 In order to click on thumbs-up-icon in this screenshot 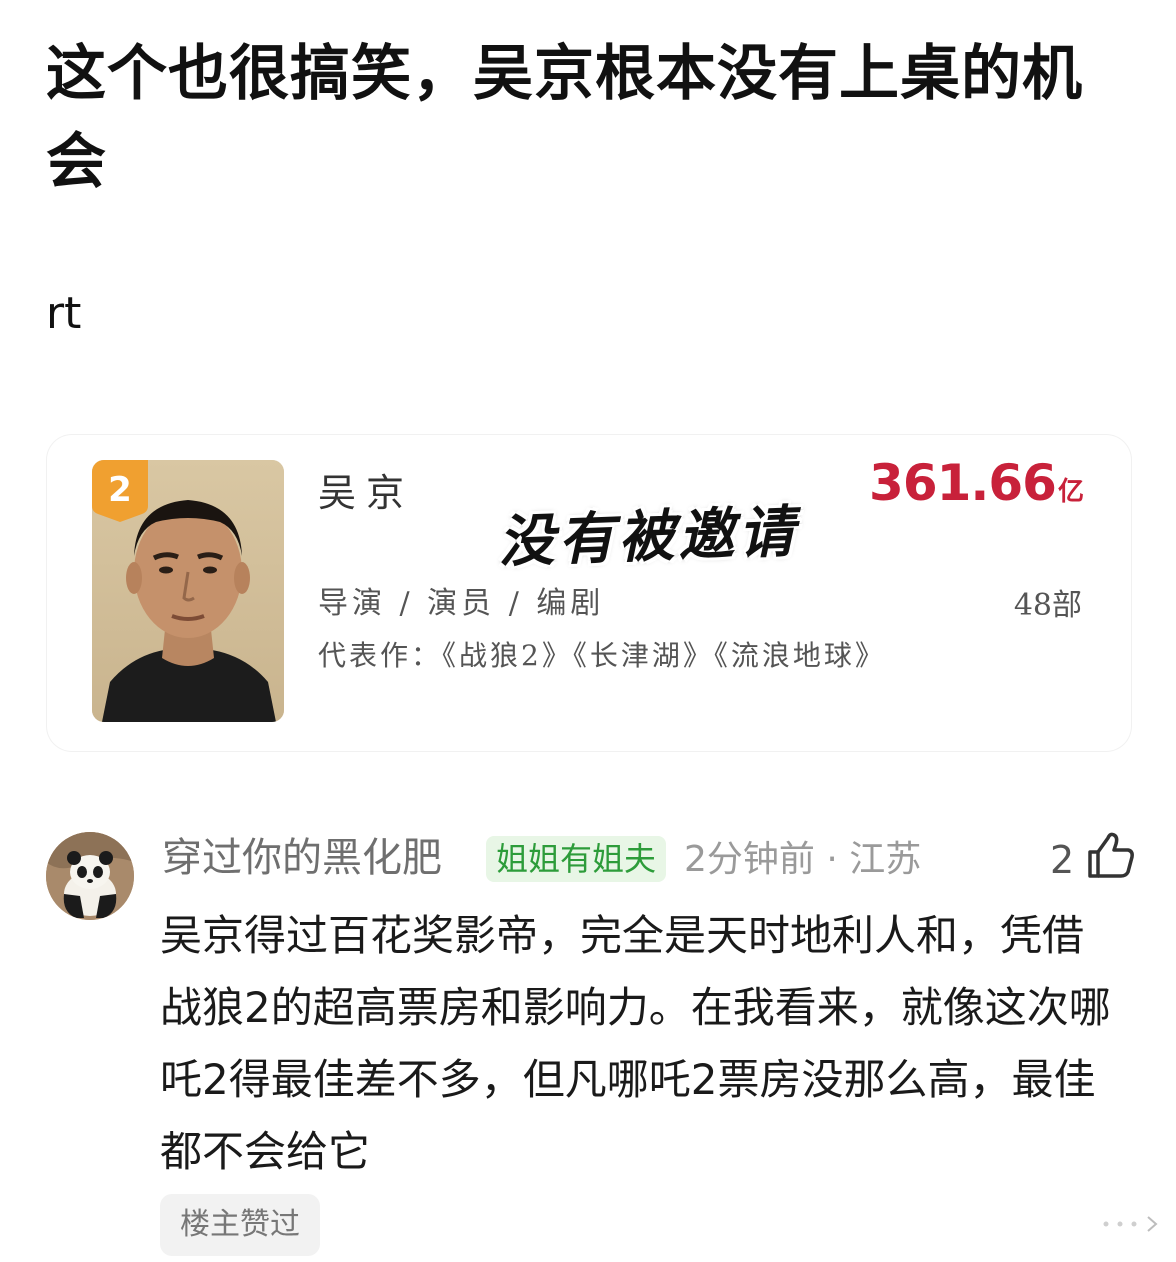, I will do `click(1111, 855)`.